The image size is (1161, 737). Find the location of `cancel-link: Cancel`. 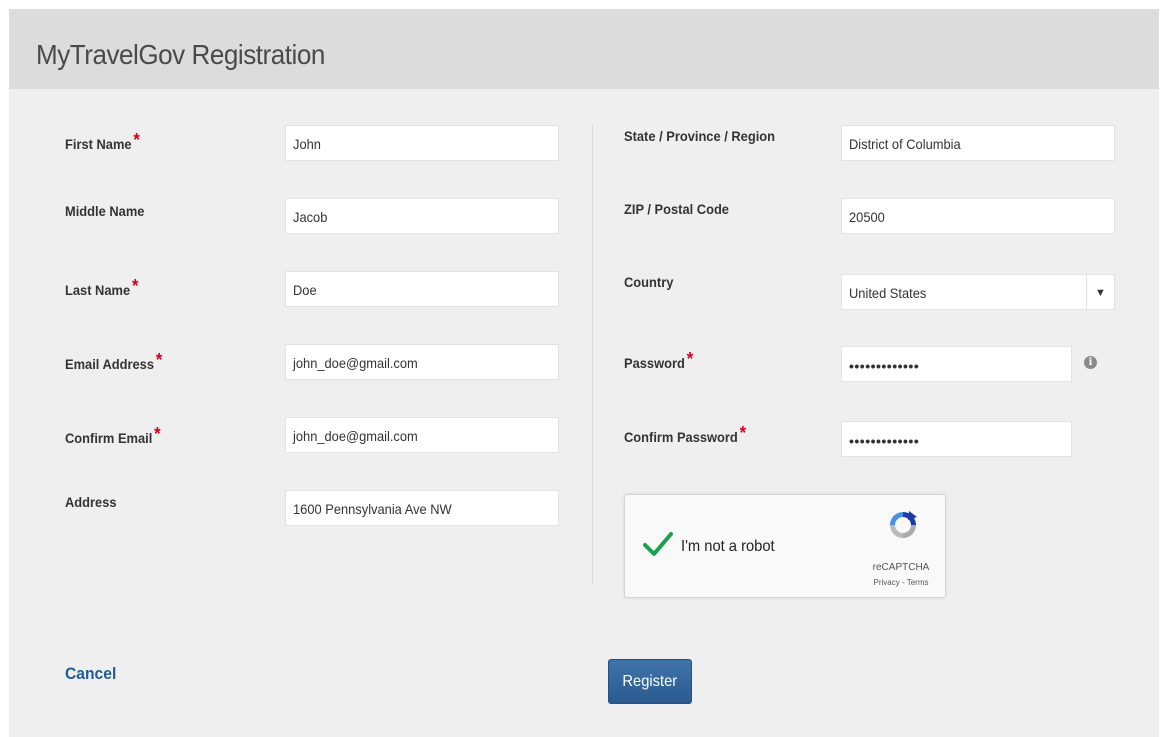

cancel-link: Cancel is located at coordinates (90, 674).